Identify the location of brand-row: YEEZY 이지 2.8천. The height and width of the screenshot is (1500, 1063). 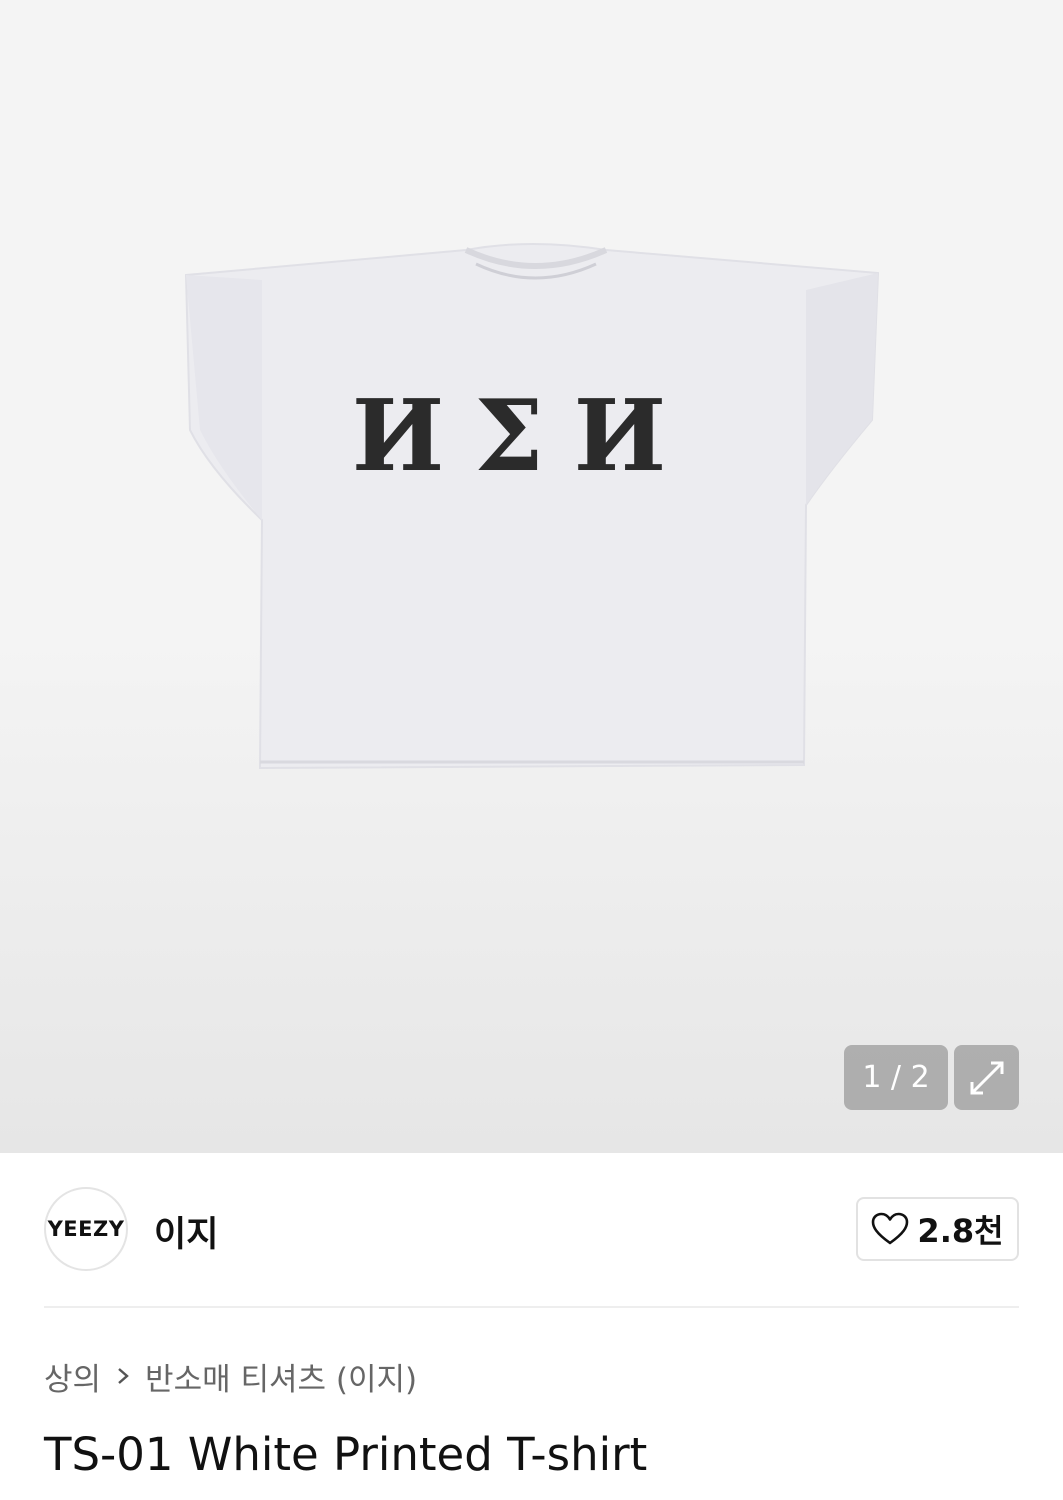
(531, 1230).